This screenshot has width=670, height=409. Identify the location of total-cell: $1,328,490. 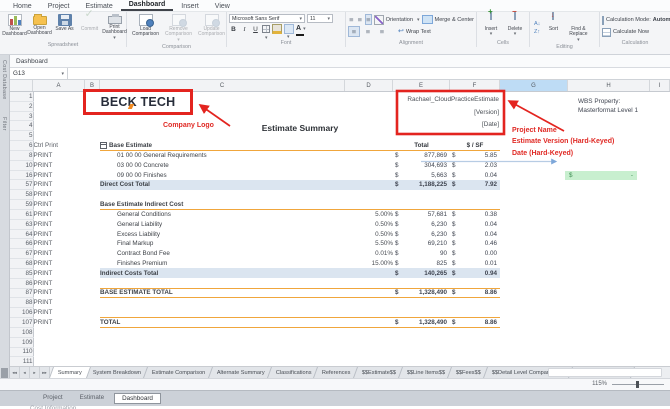
(421, 322).